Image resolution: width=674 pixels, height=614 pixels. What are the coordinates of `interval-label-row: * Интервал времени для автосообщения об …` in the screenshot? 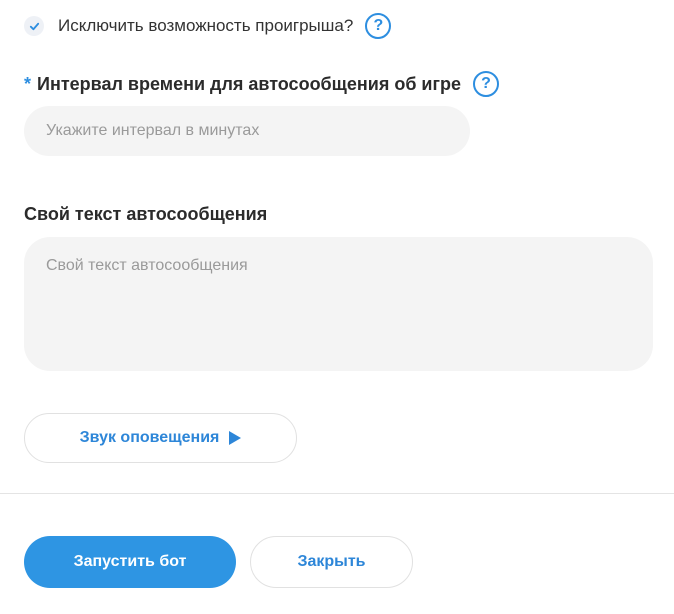 It's located at (261, 84).